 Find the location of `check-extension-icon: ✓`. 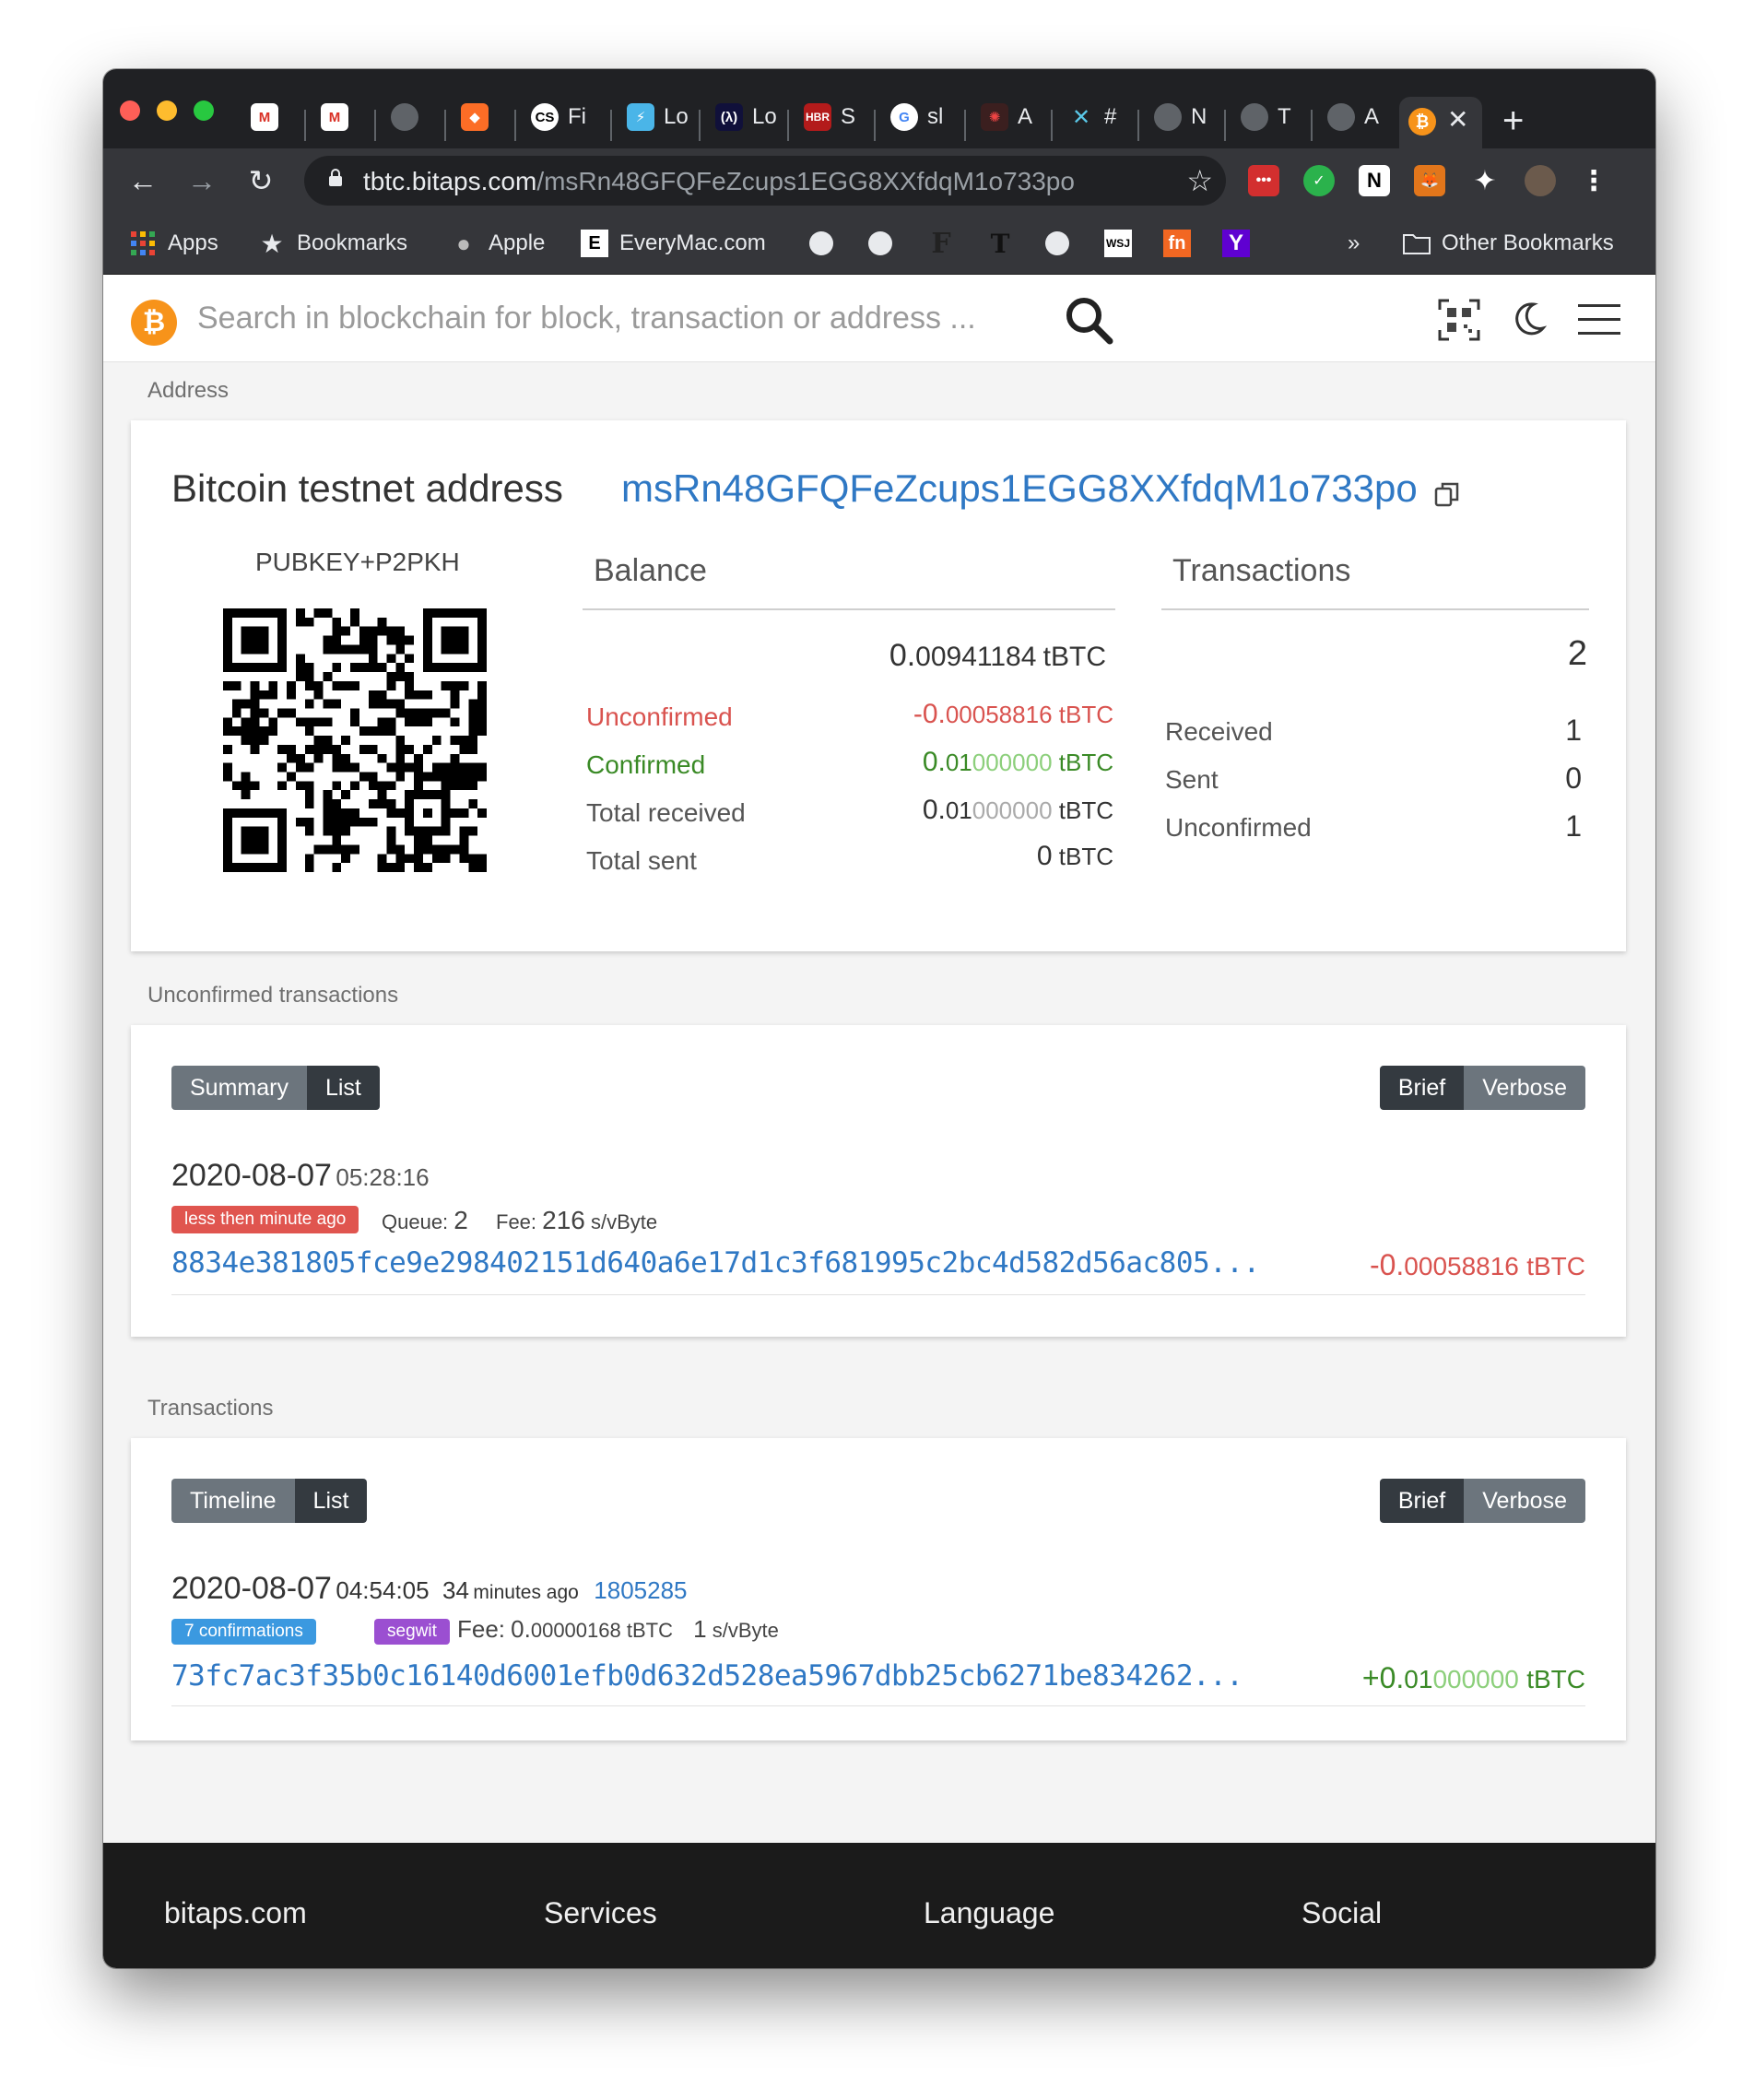

check-extension-icon: ✓ is located at coordinates (1319, 180).